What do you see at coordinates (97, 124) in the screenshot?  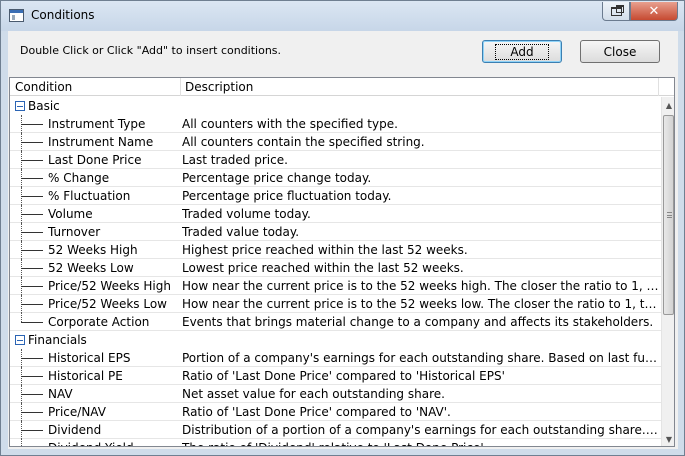 I see `condition-name: Instrument Type` at bounding box center [97, 124].